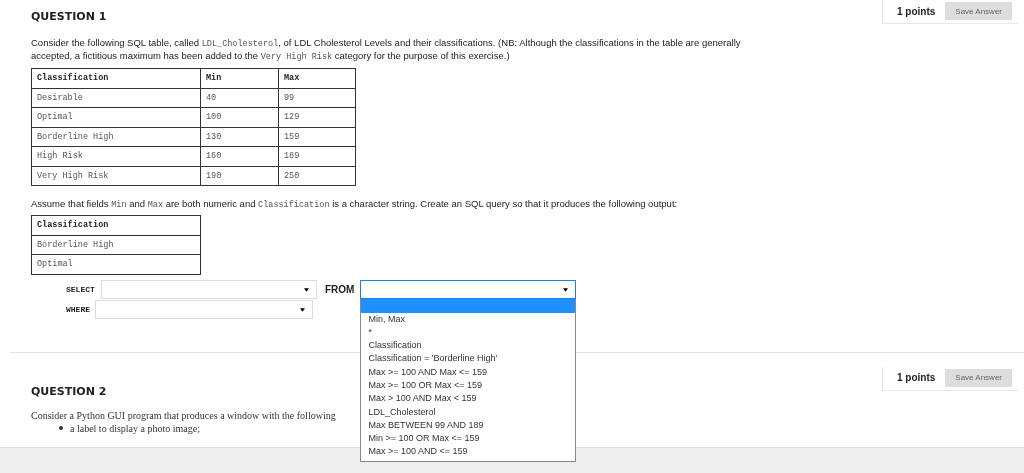 The height and width of the screenshot is (473, 1024). Describe the element at coordinates (317, 137) in the screenshot. I see `table-cell: 159` at that location.